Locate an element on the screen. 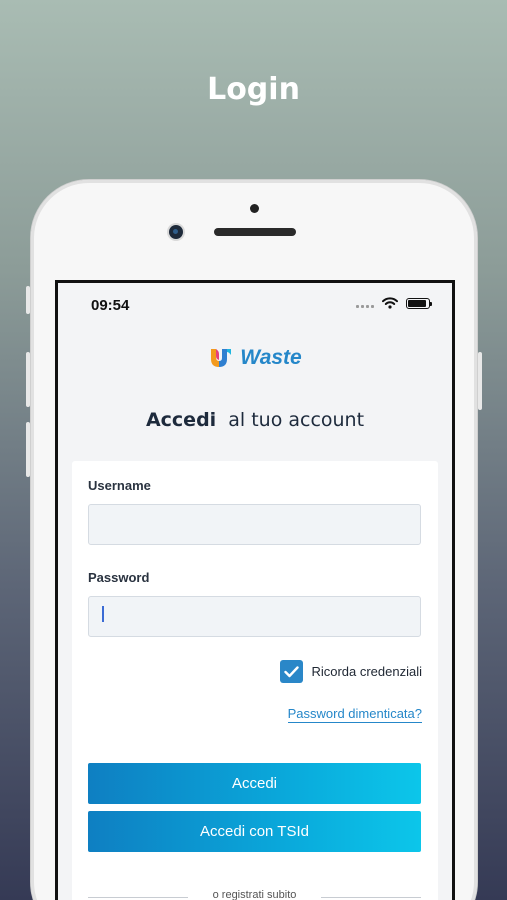 The height and width of the screenshot is (900, 507). battery-icon is located at coordinates (419, 303).